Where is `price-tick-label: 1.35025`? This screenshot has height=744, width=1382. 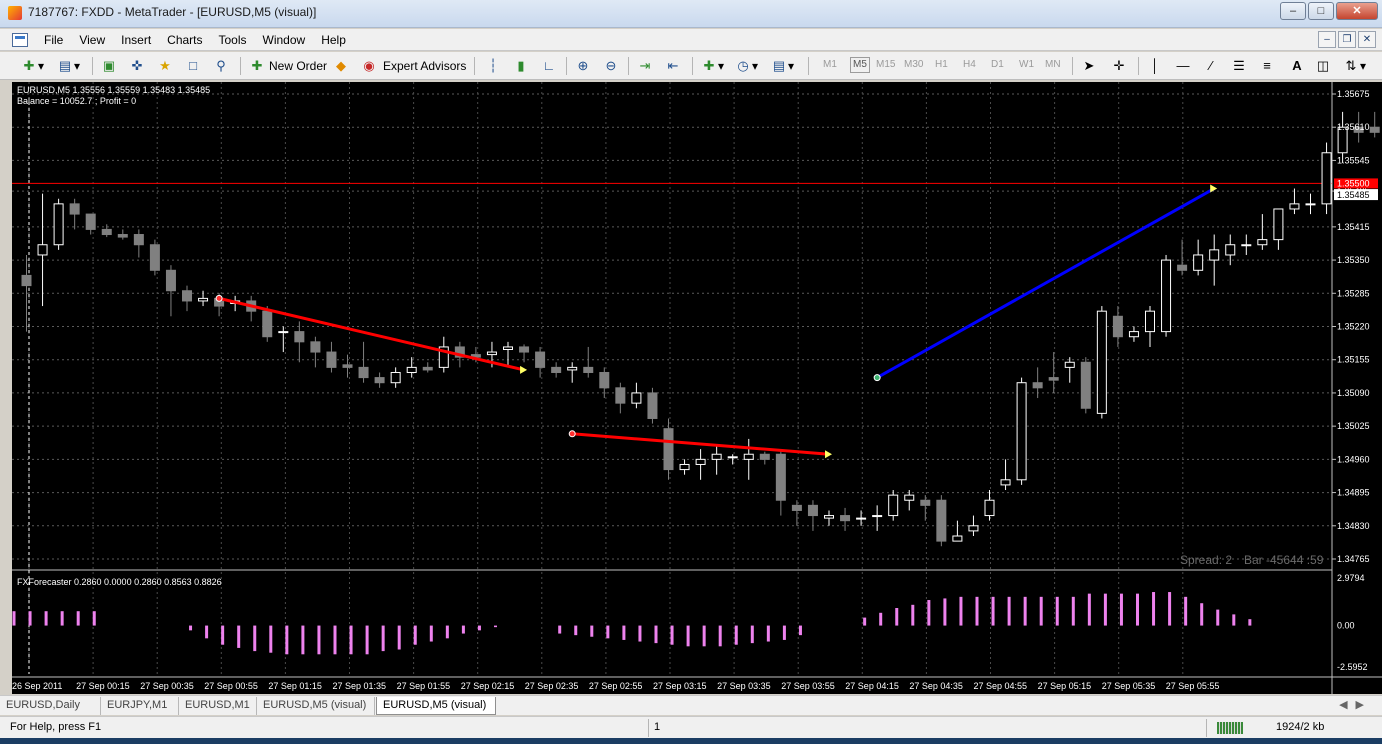
price-tick-label: 1.35025 is located at coordinates (1353, 426).